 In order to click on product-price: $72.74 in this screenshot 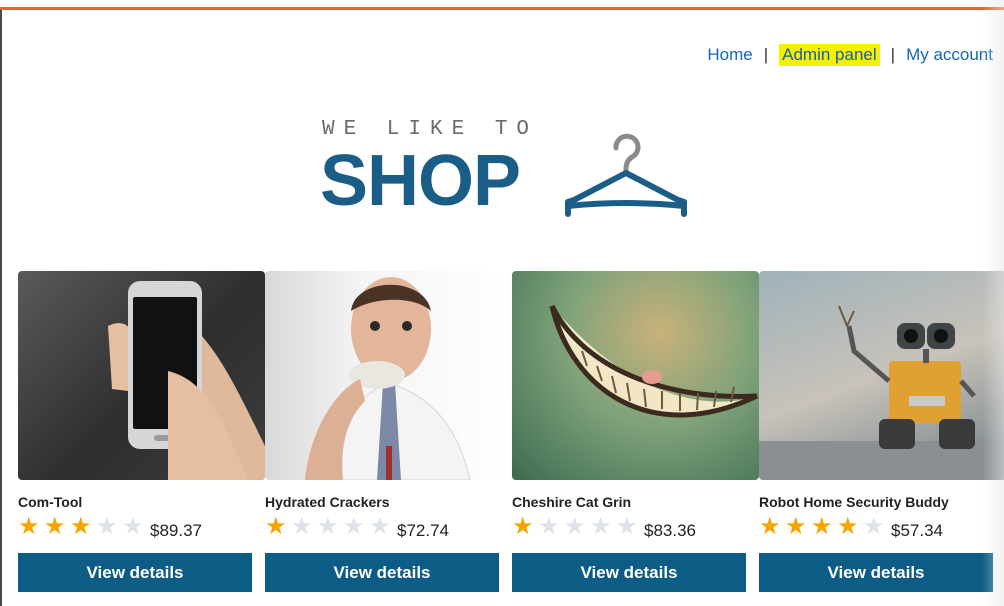, I will do `click(423, 530)`.